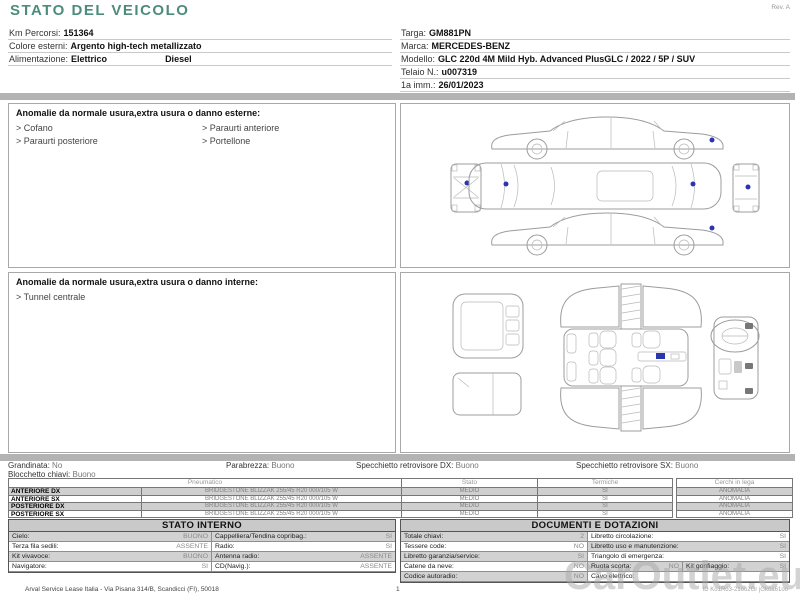 The width and height of the screenshot is (800, 600). I want to click on dashboard-view, so click(735, 358).